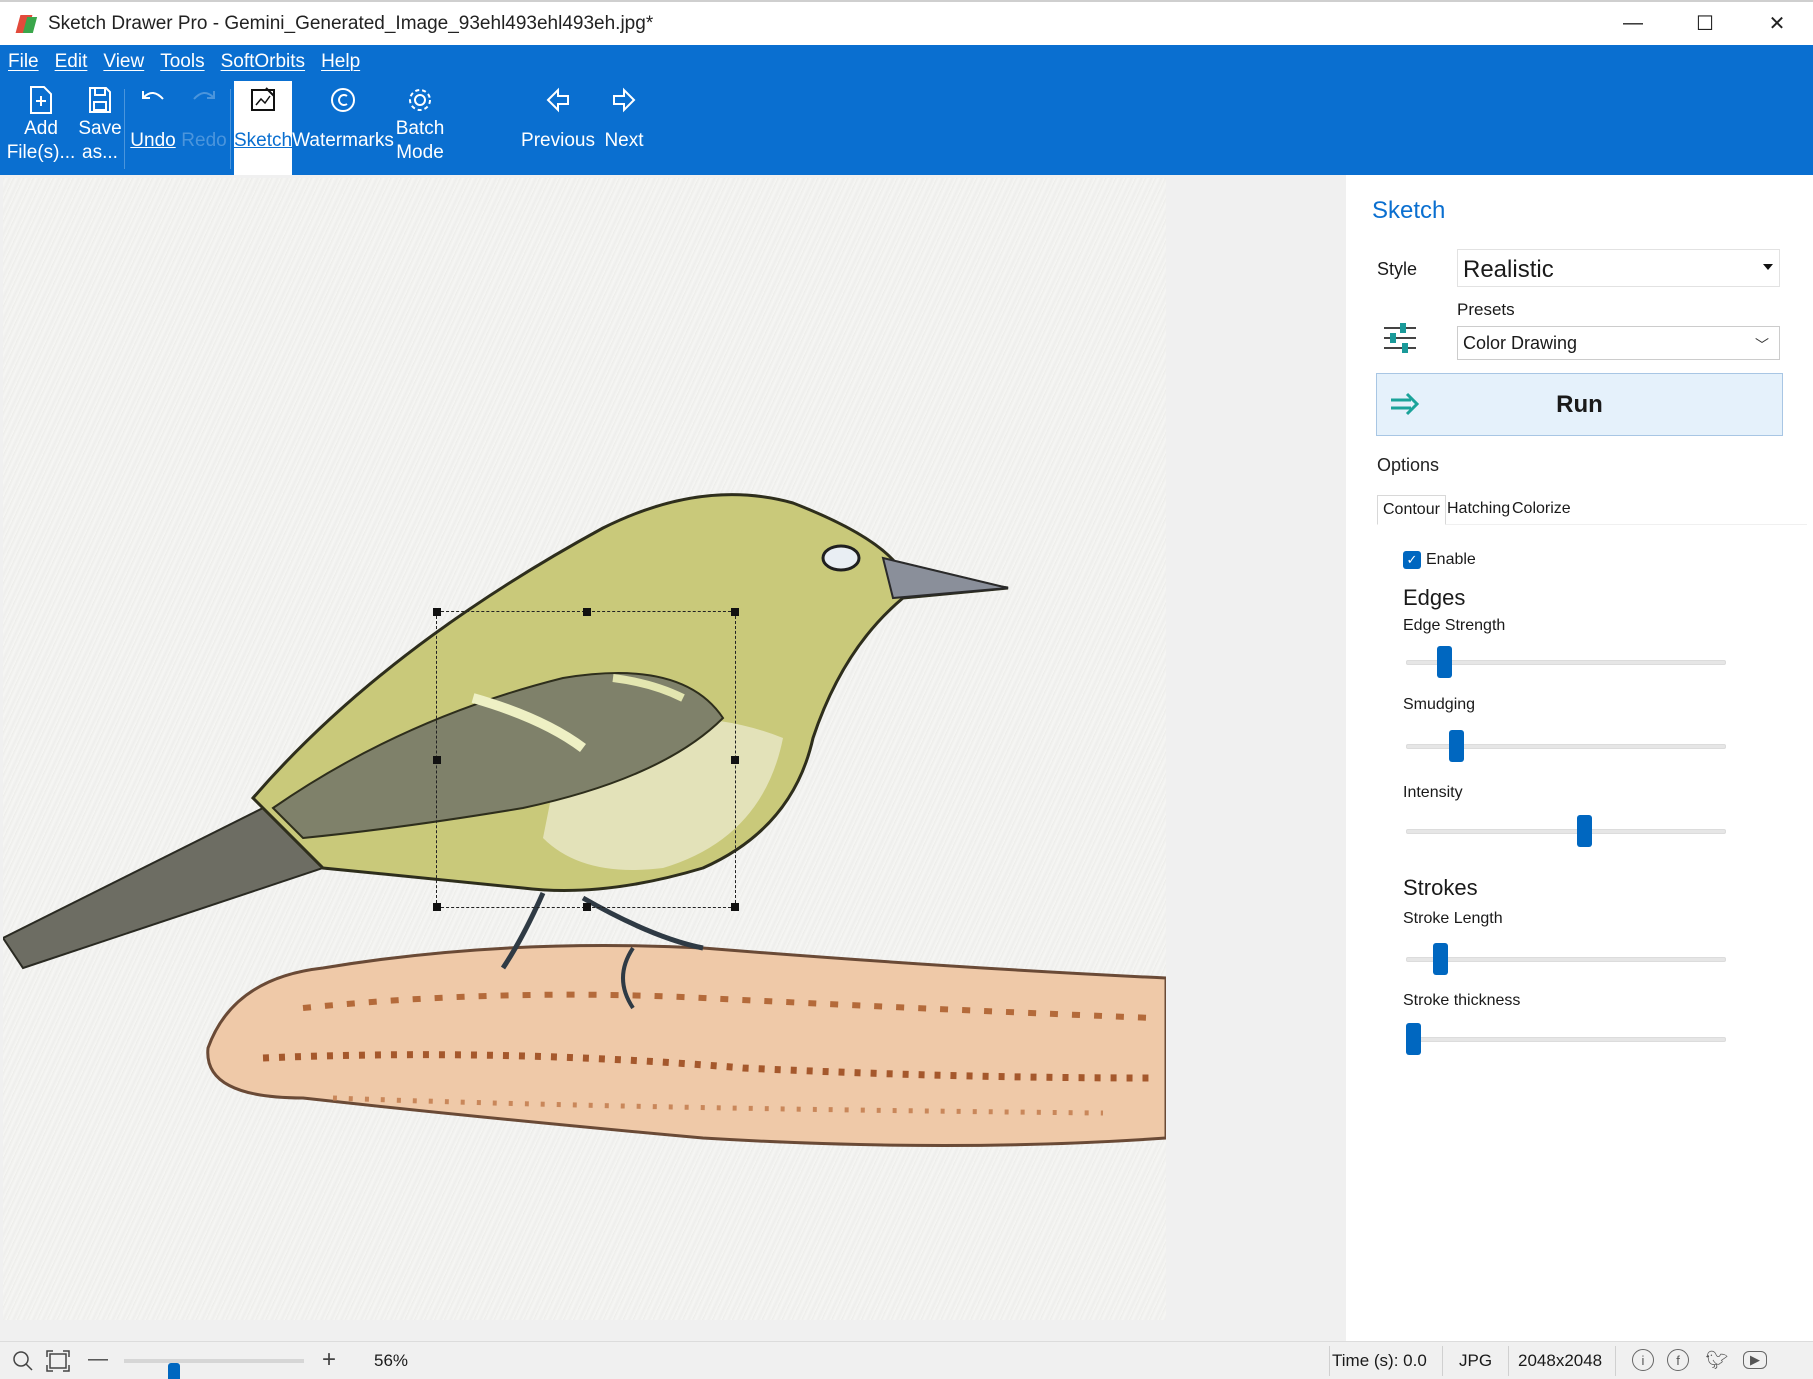 This screenshot has width=1813, height=1379. What do you see at coordinates (1643, 1360) in the screenshot?
I see `info-icon: i` at bounding box center [1643, 1360].